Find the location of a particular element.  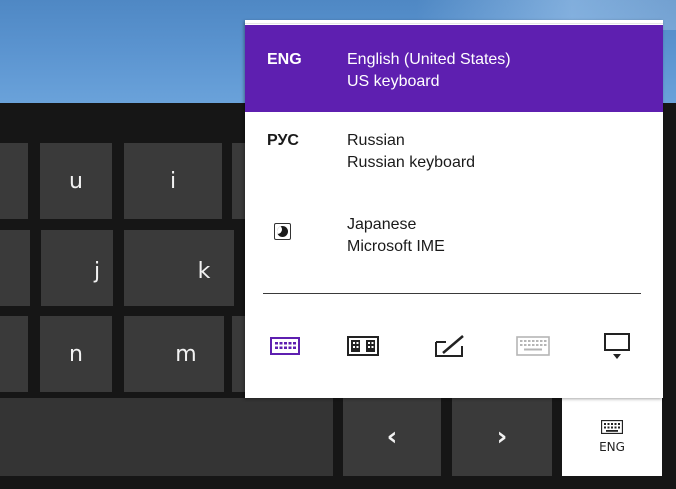

key-label: i is located at coordinates (173, 181).